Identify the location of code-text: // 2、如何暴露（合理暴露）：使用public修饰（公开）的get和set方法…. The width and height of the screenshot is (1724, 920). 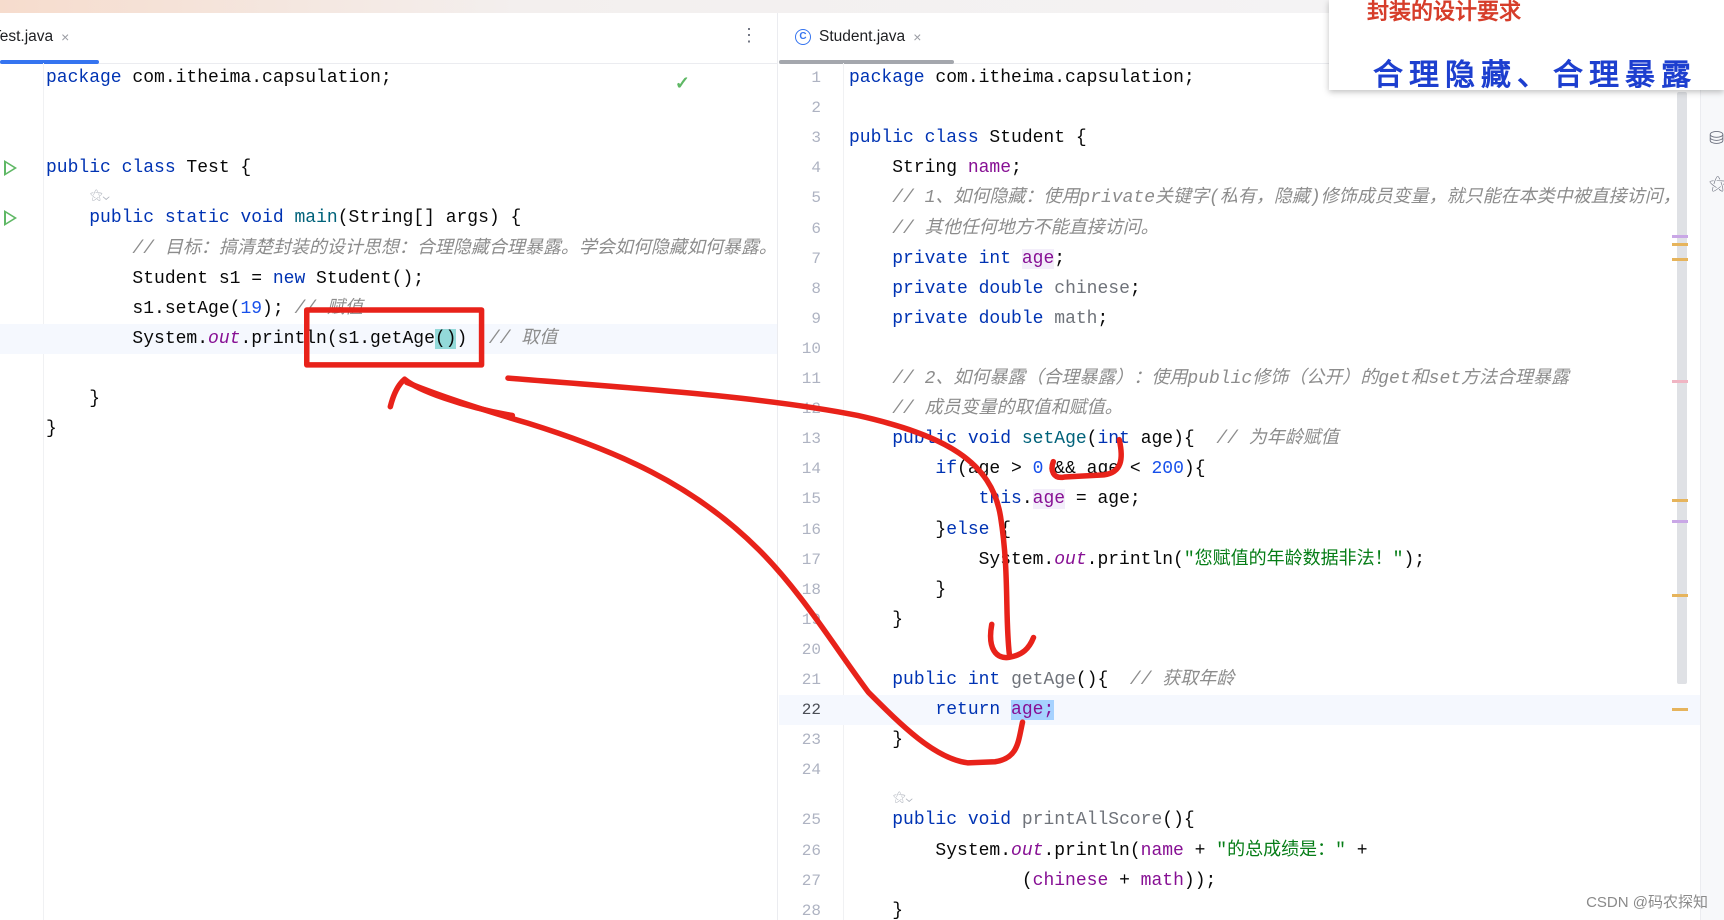
(1209, 379).